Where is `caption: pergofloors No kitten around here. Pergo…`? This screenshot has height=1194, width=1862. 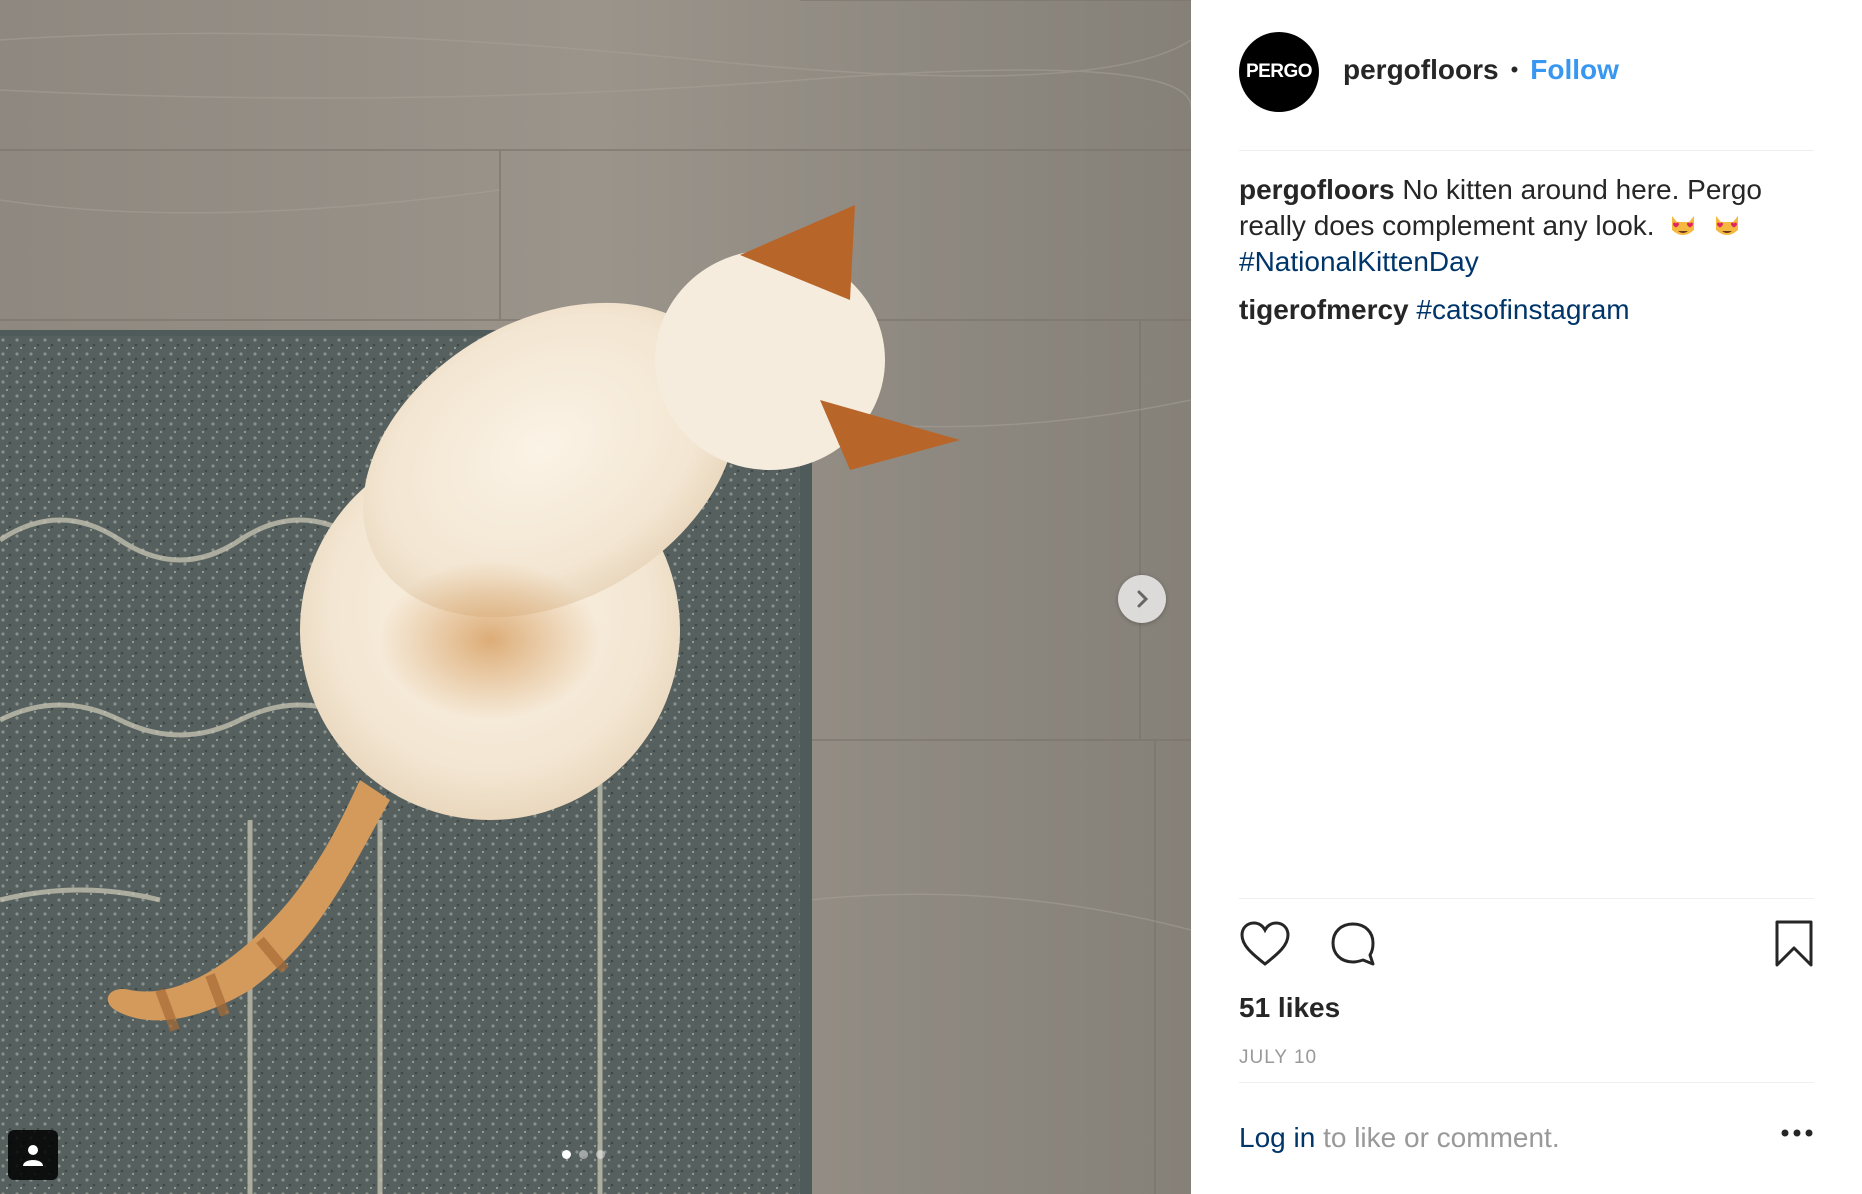 caption: pergofloors No kitten around here. Pergo… is located at coordinates (1520, 226).